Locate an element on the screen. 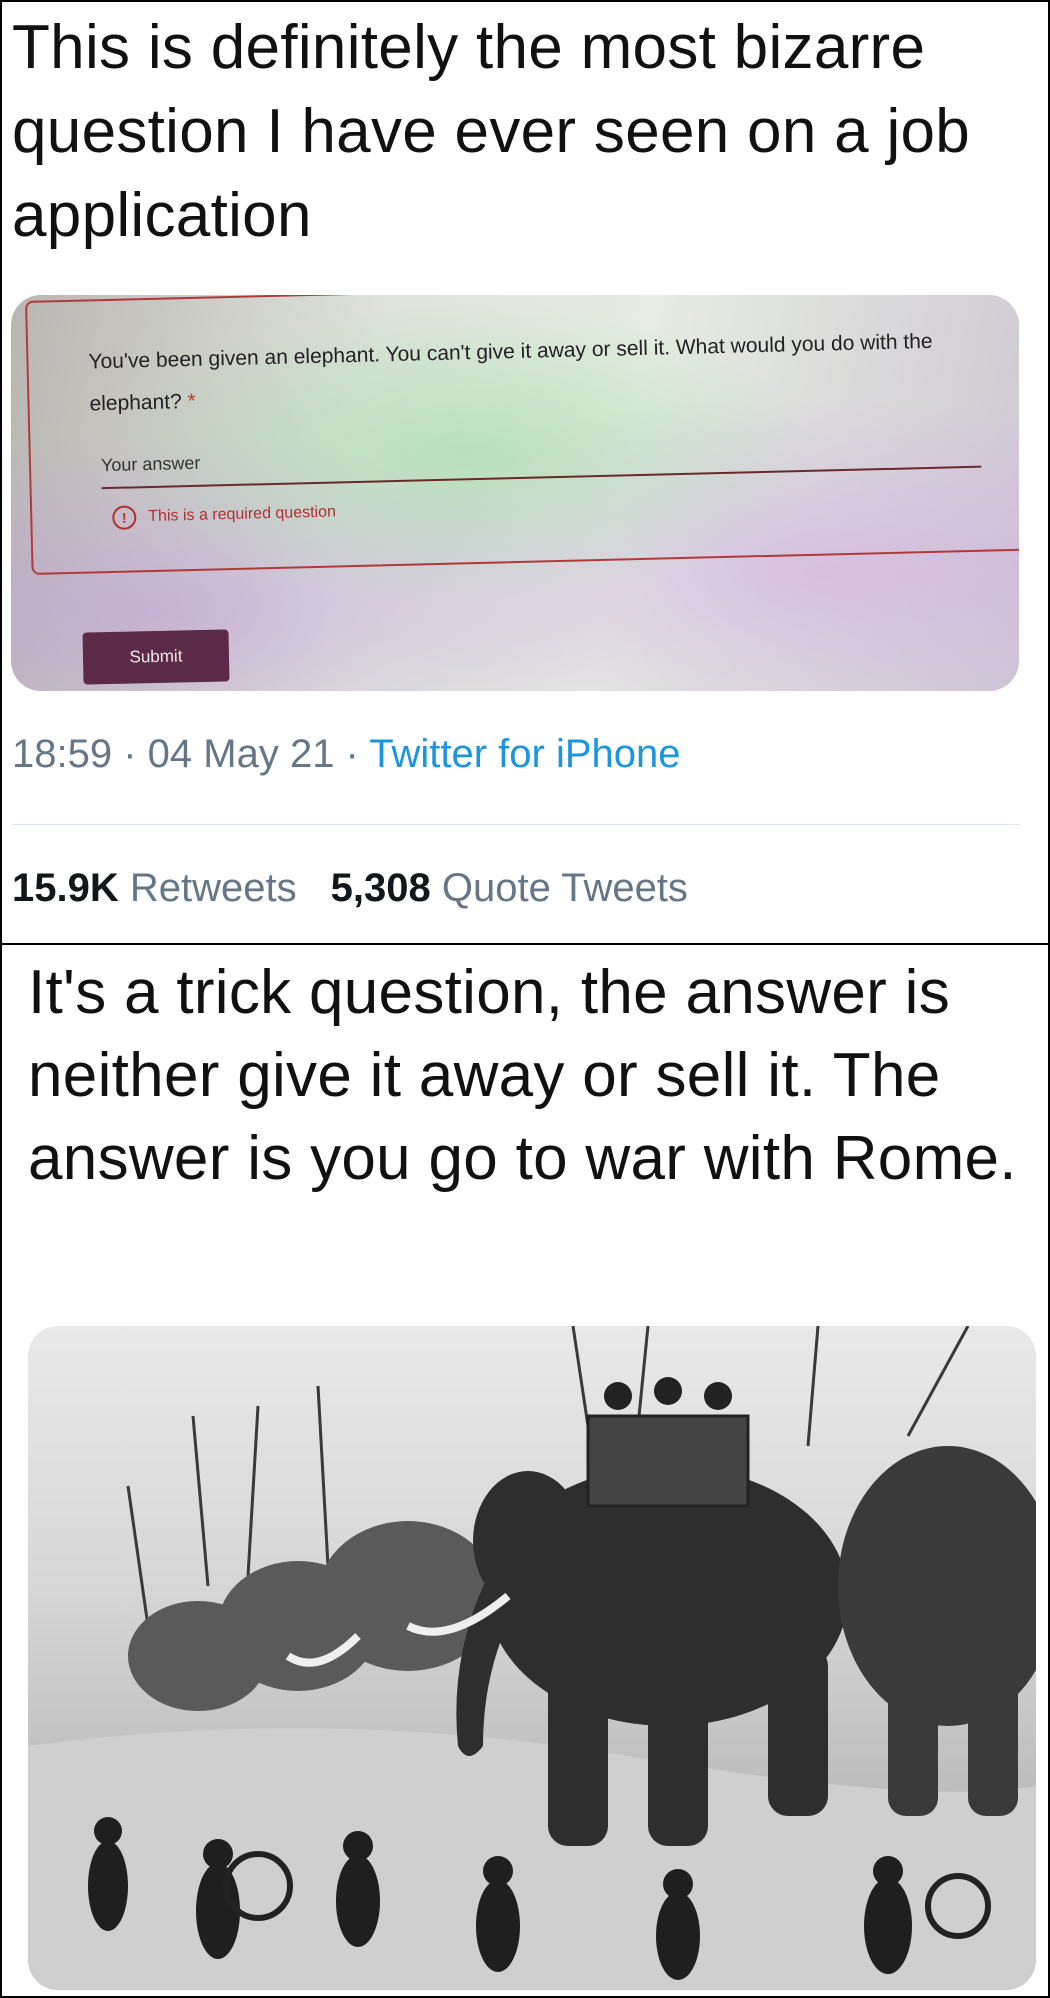 The height and width of the screenshot is (1998, 1050). required-error: ! This is a required question is located at coordinates (224, 515).